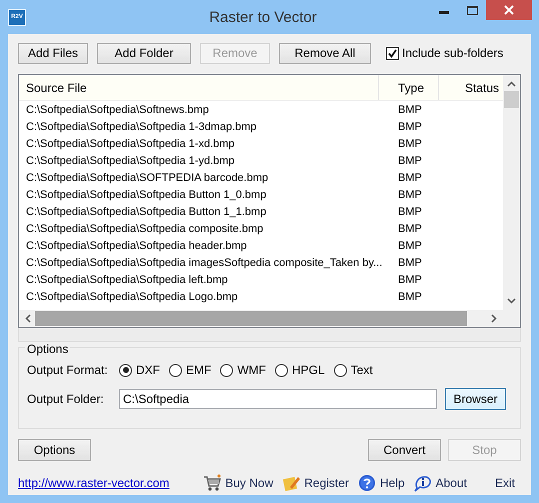 This screenshot has width=539, height=503. I want to click on scroll-left-icon, so click(28, 318).